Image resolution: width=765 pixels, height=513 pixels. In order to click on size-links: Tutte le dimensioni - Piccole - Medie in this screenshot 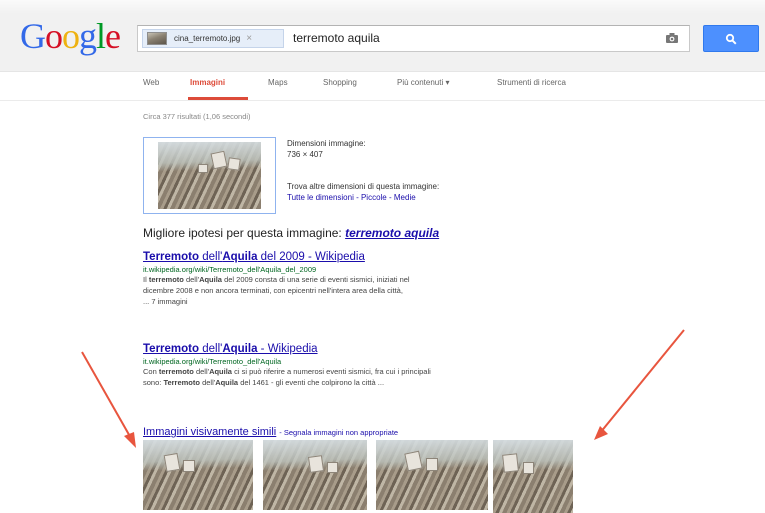, I will do `click(351, 197)`.